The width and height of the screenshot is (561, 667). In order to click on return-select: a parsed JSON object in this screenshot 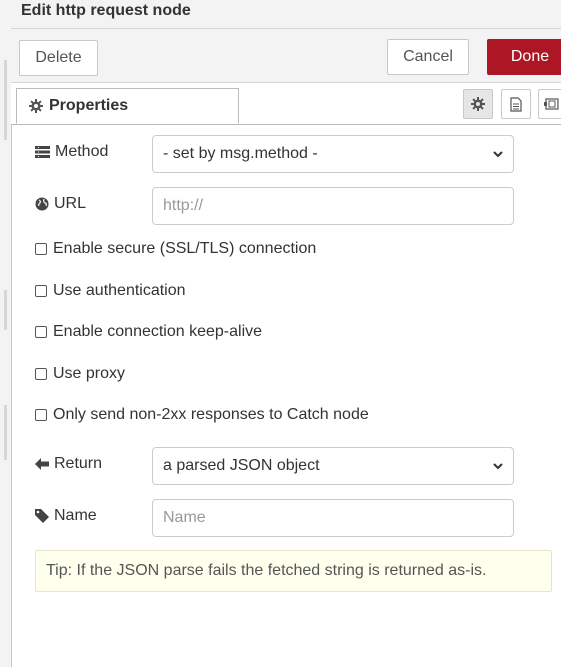, I will do `click(333, 466)`.